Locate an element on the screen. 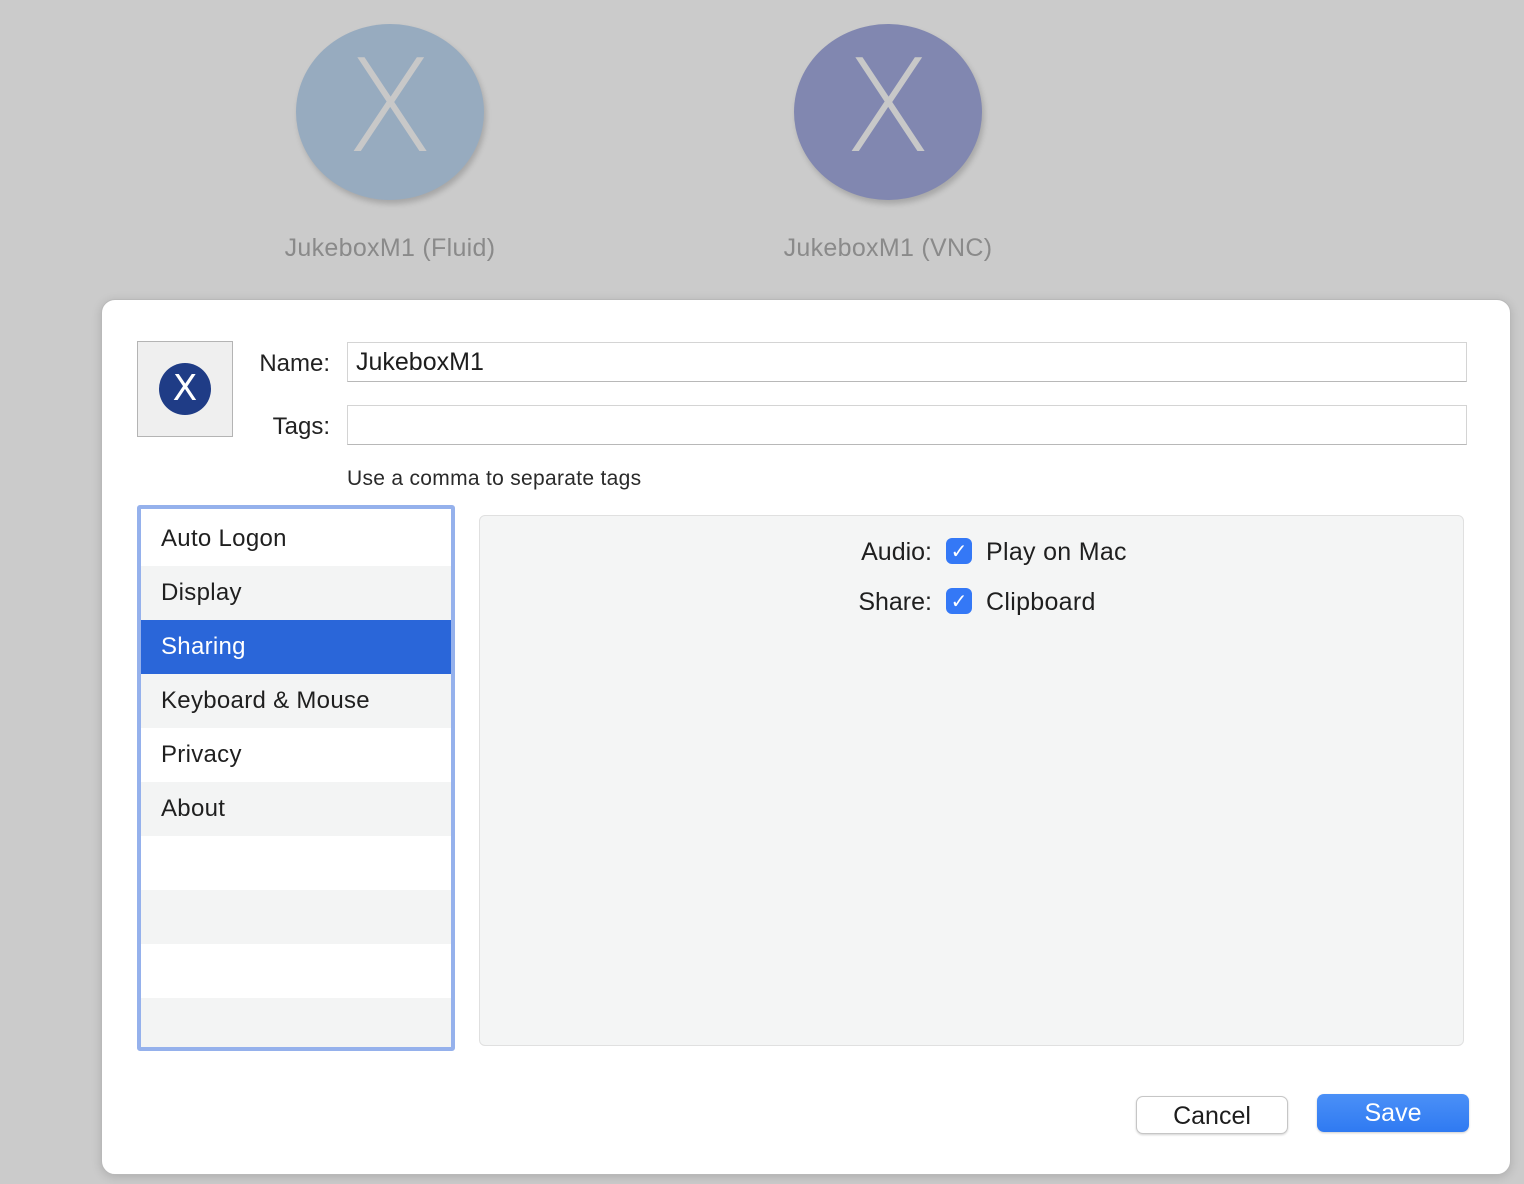 The image size is (1524, 1184). category-item-privacy: Privacy is located at coordinates (296, 755).